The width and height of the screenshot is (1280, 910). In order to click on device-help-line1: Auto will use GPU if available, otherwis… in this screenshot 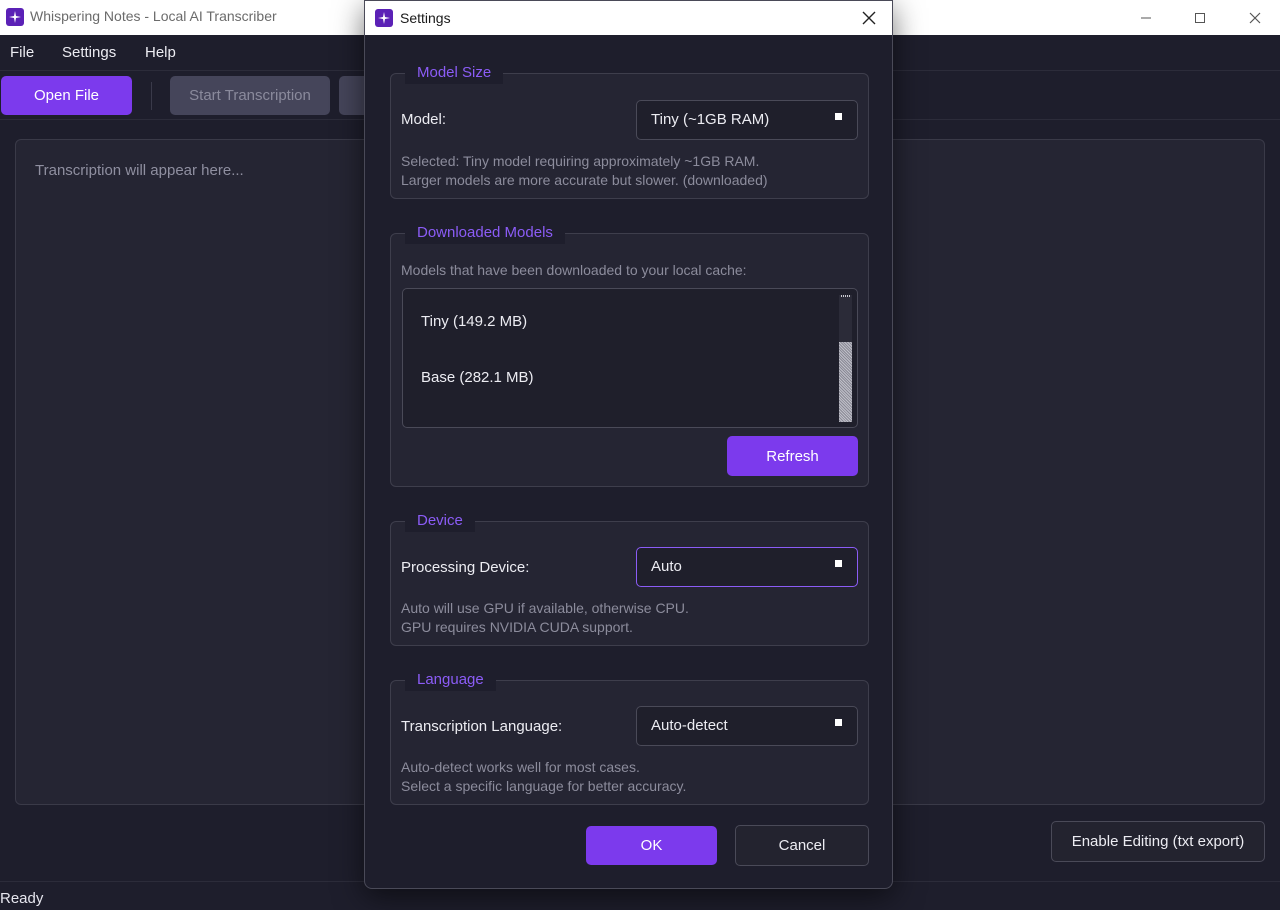, I will do `click(545, 608)`.